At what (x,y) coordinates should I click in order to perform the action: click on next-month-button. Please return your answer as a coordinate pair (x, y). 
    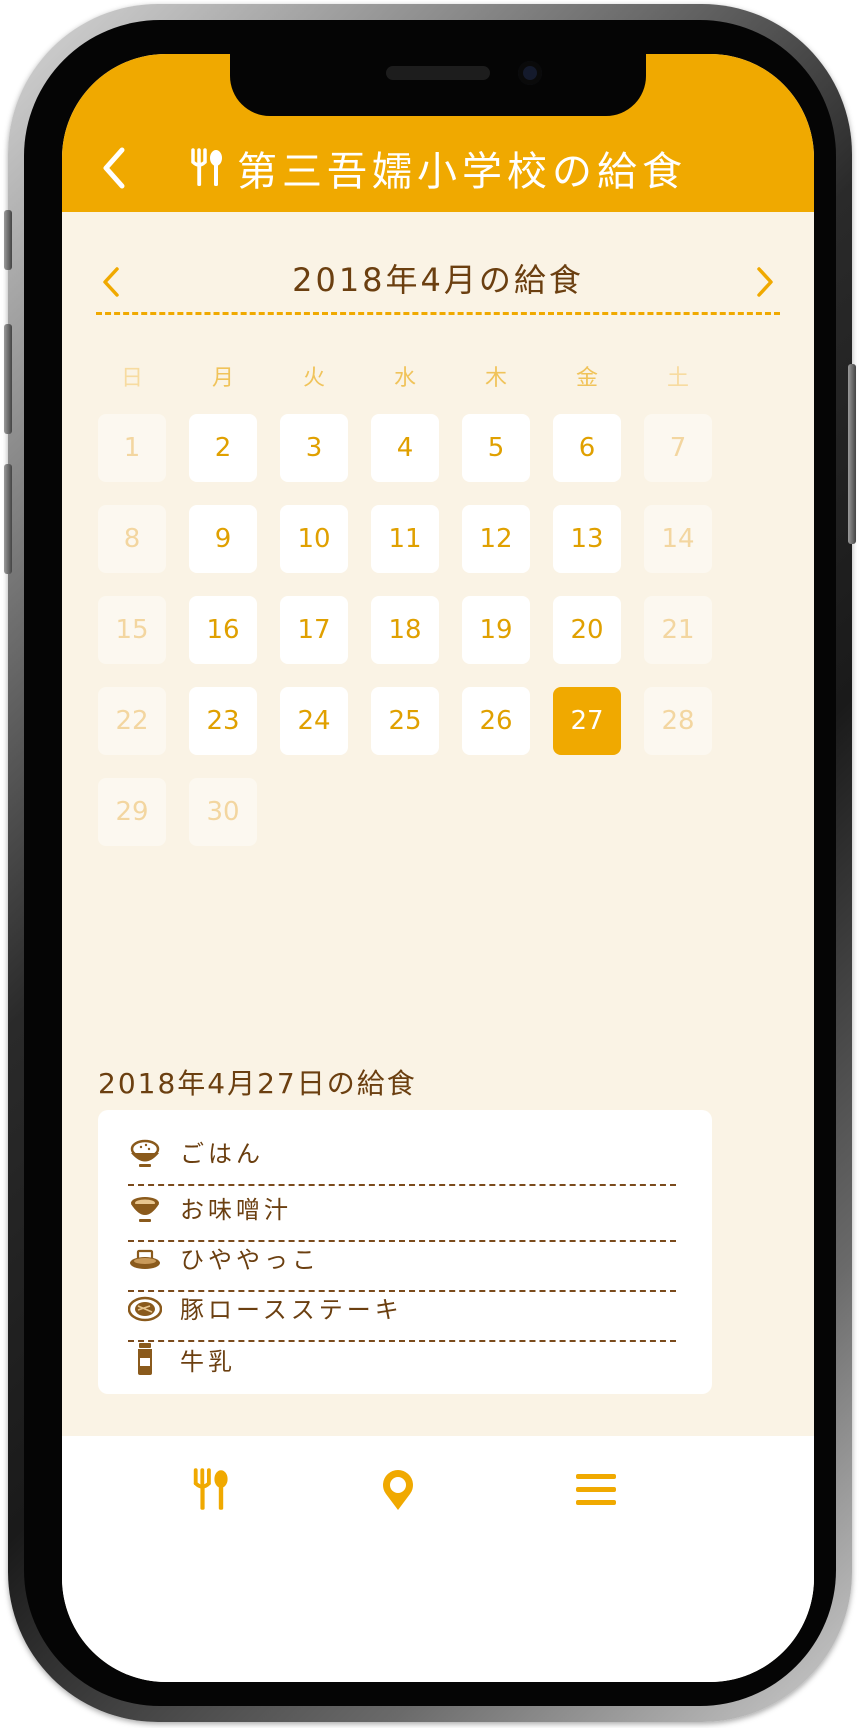
    Looking at the image, I should click on (765, 280).